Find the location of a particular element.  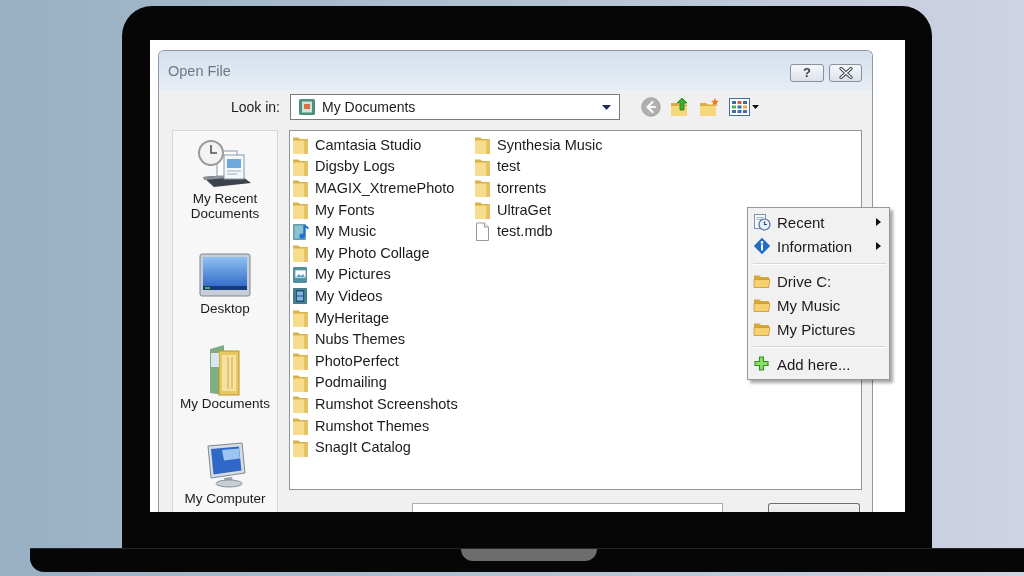

folder-item: Camtasia Studio is located at coordinates (357, 145).